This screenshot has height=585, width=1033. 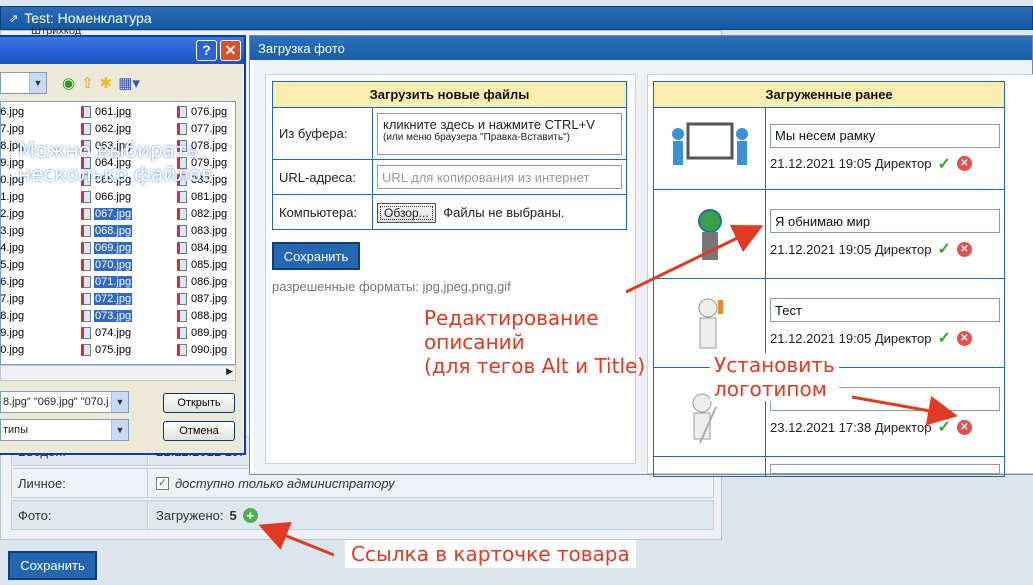 I want to click on file-item: 073.jpg, so click(x=107, y=316).